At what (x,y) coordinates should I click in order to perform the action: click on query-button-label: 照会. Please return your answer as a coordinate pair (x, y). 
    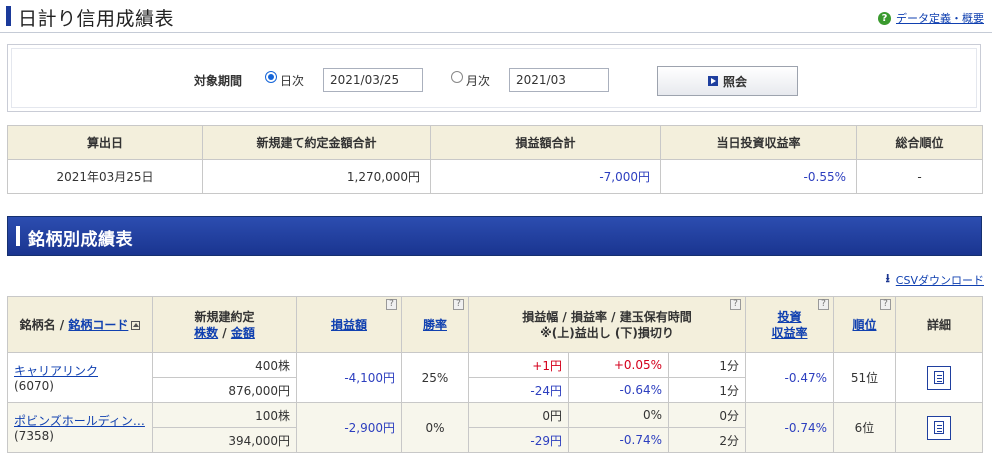
    Looking at the image, I should click on (734, 81).